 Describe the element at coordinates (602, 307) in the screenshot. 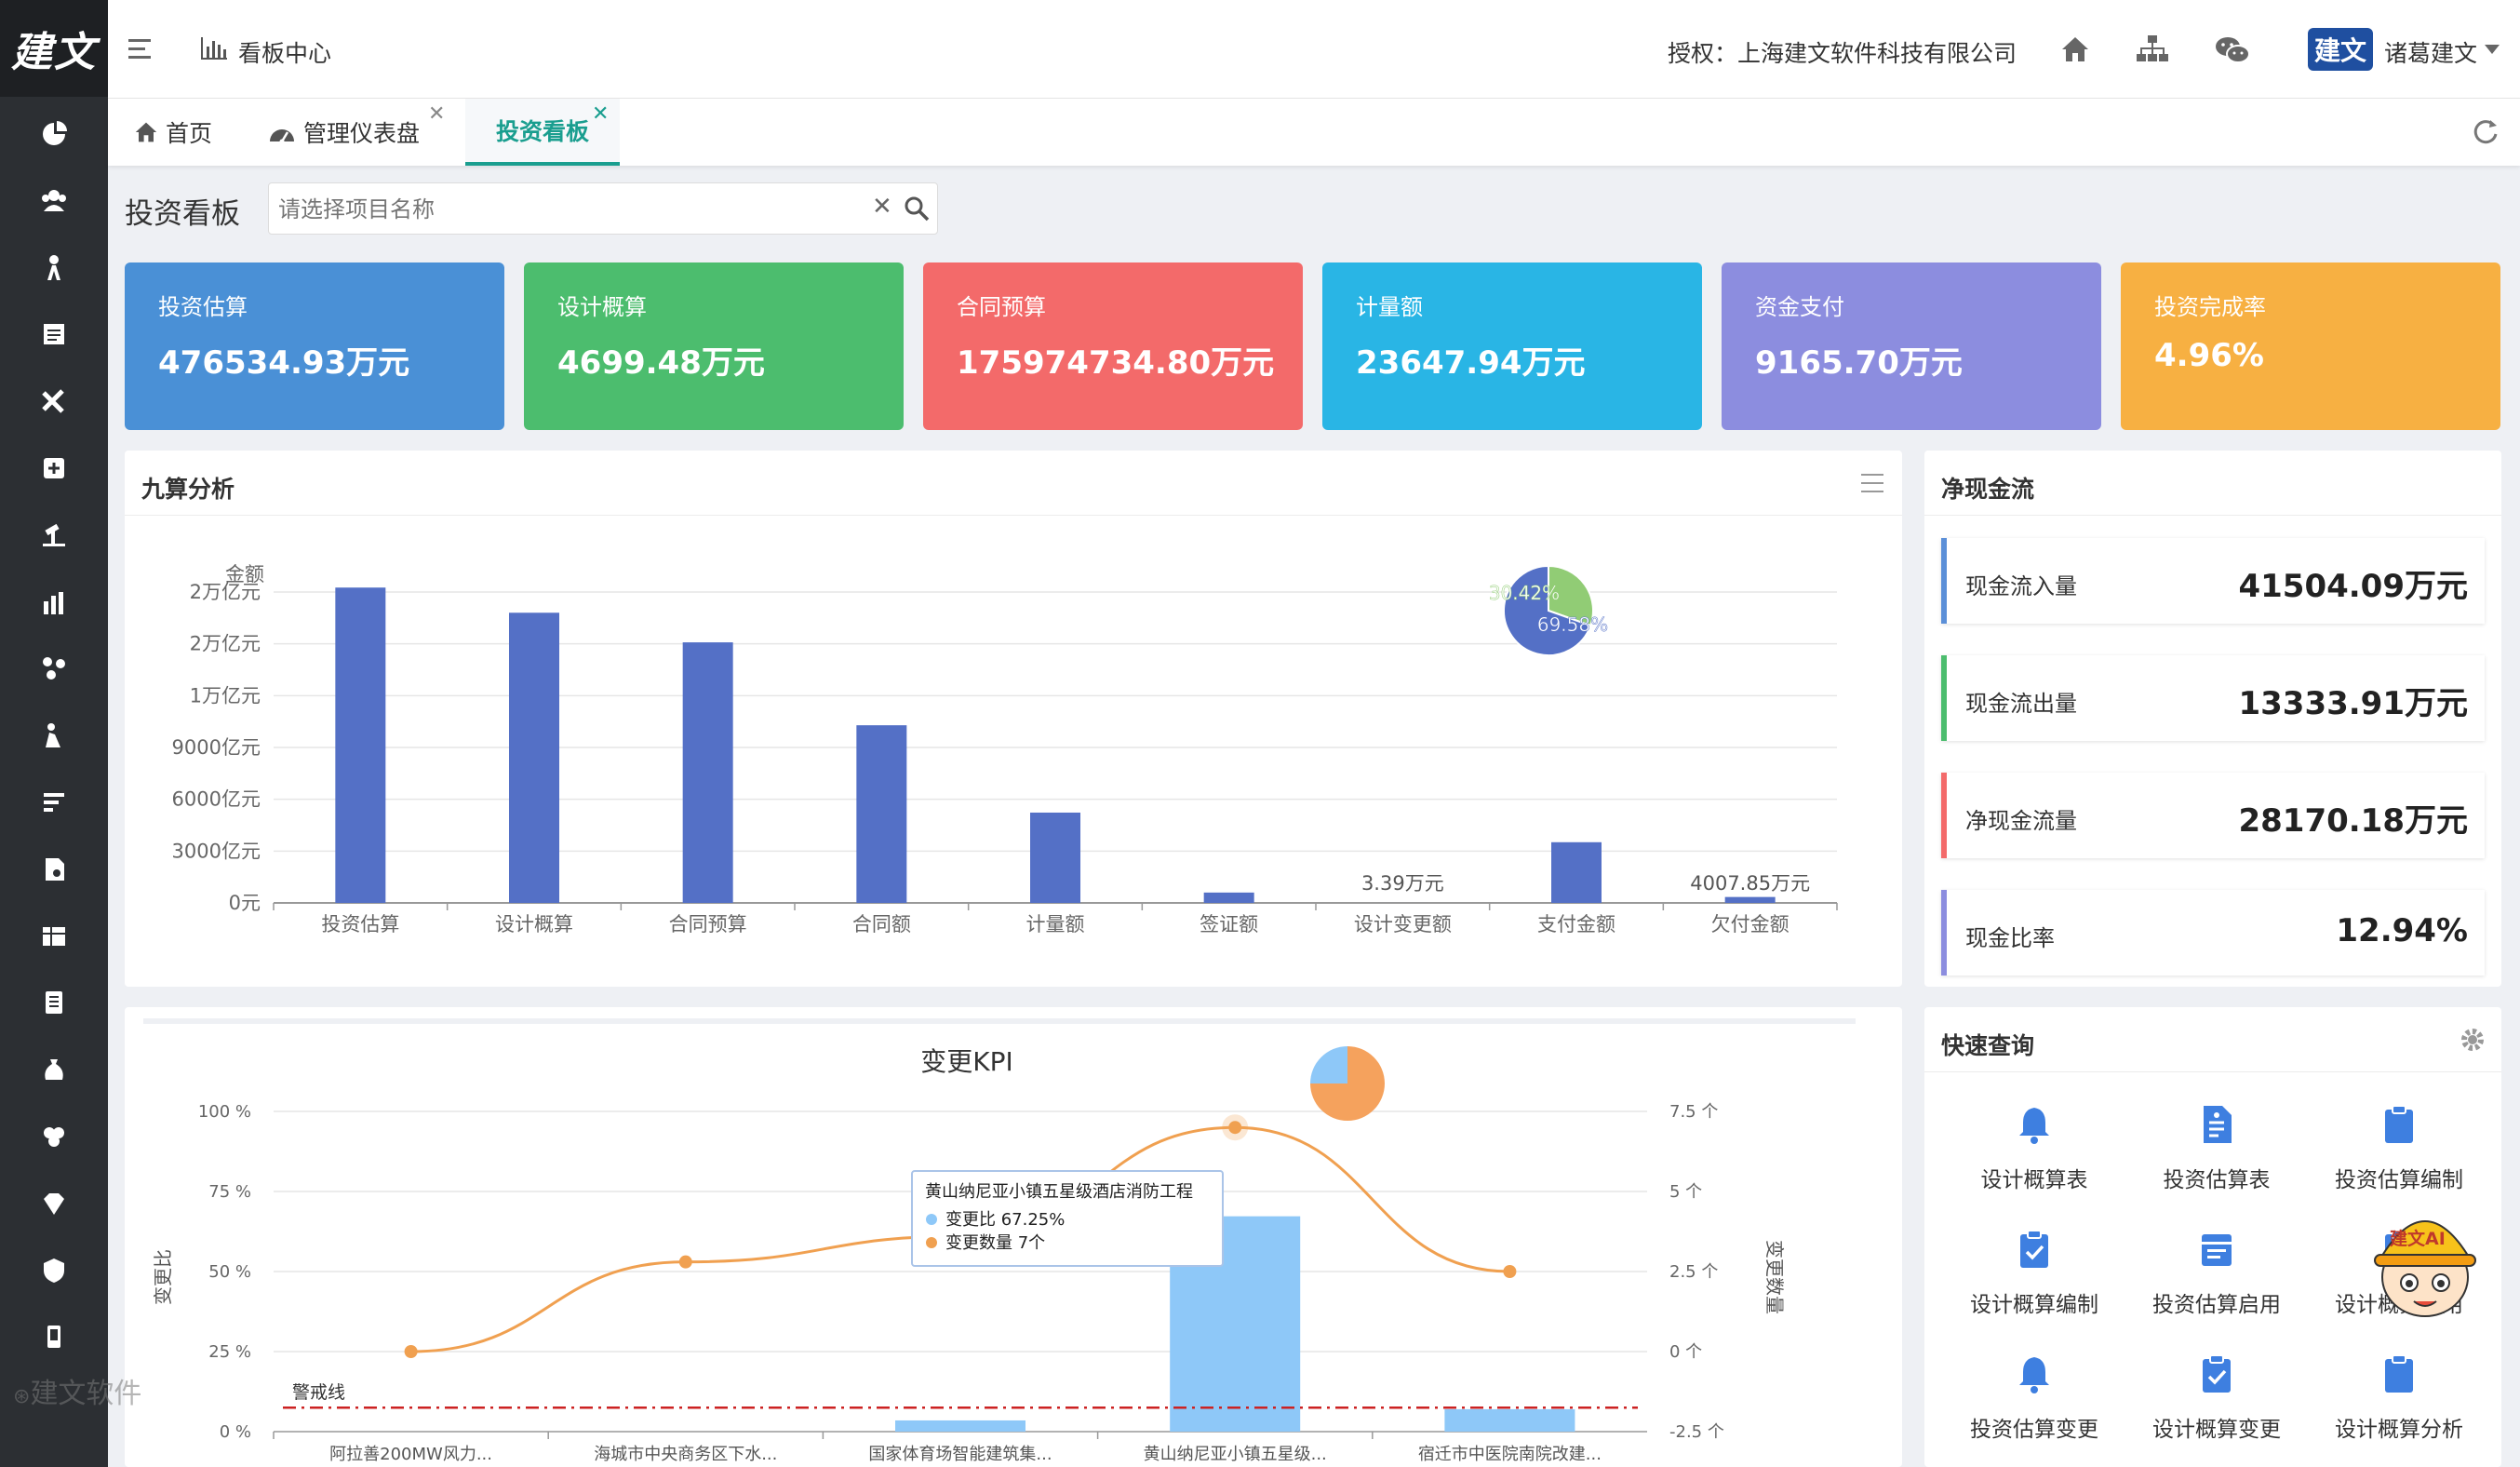

I see `stat-card-label: 设计概算` at that location.